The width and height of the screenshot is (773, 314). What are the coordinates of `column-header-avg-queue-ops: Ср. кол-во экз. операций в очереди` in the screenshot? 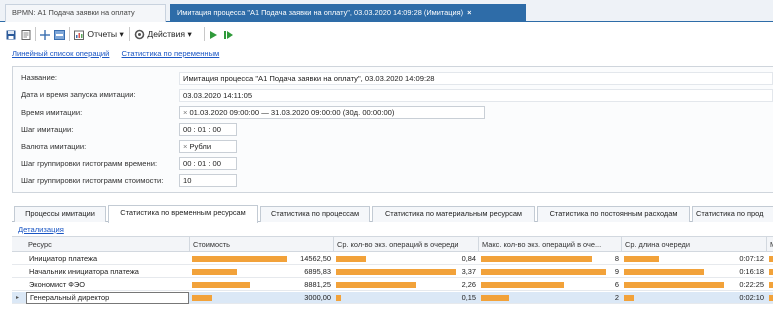 It's located at (406, 244).